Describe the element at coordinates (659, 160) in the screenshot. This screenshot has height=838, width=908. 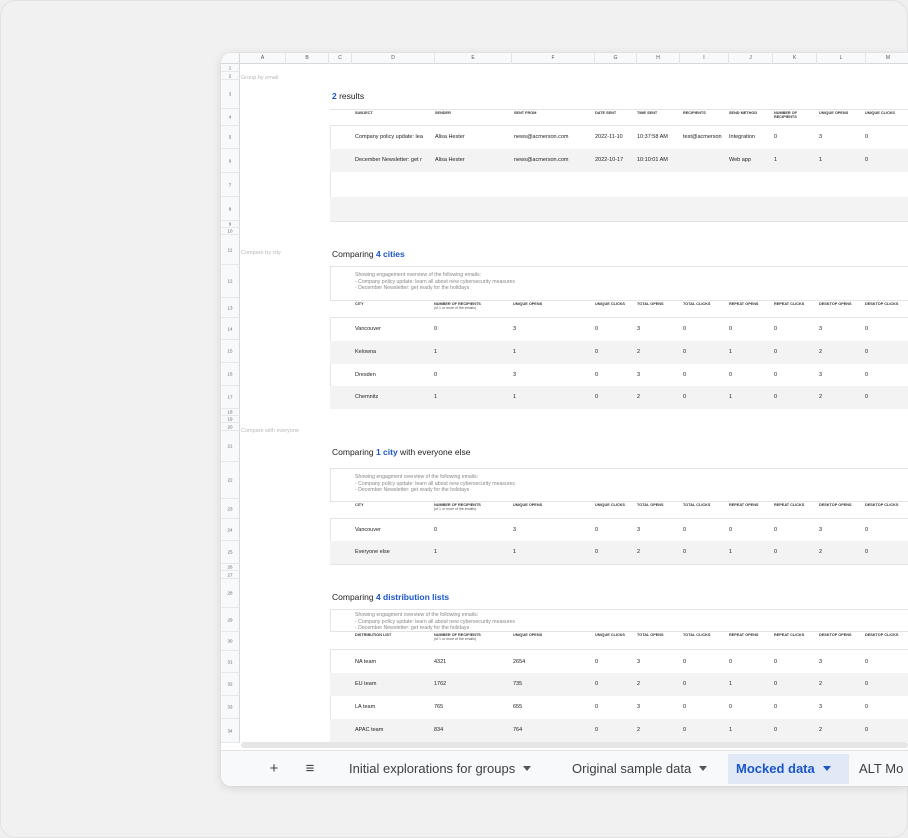
I see `table-cell: 10:10:01 AM` at that location.